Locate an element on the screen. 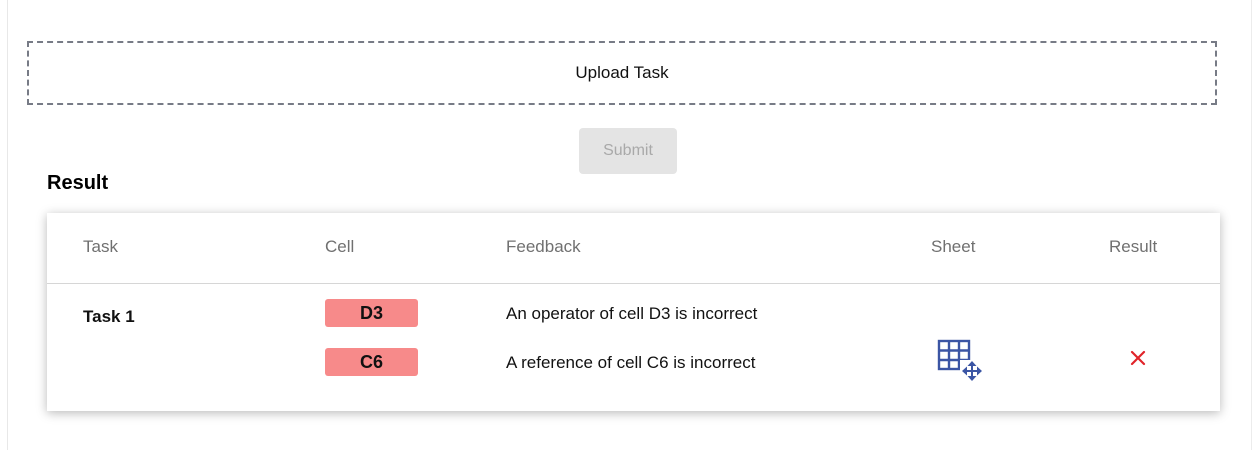  column-header-result: Result is located at coordinates (1133, 246).